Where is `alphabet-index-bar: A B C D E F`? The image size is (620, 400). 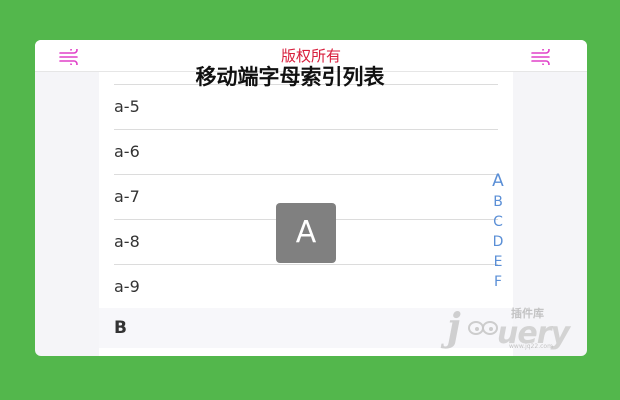 alphabet-index-bar: A B C D E F is located at coordinates (498, 231).